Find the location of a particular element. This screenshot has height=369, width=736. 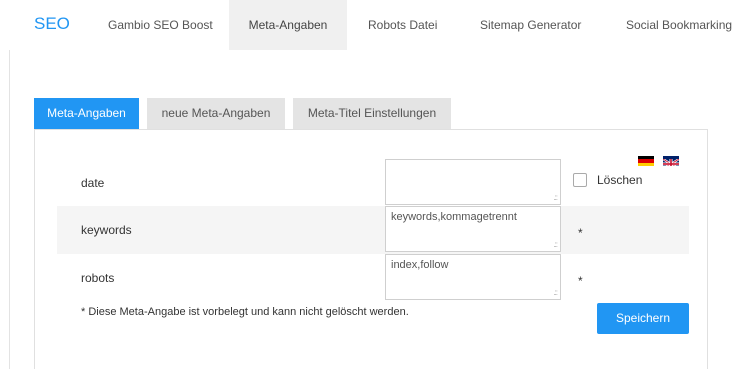

meta-label: keywords is located at coordinates (106, 230).